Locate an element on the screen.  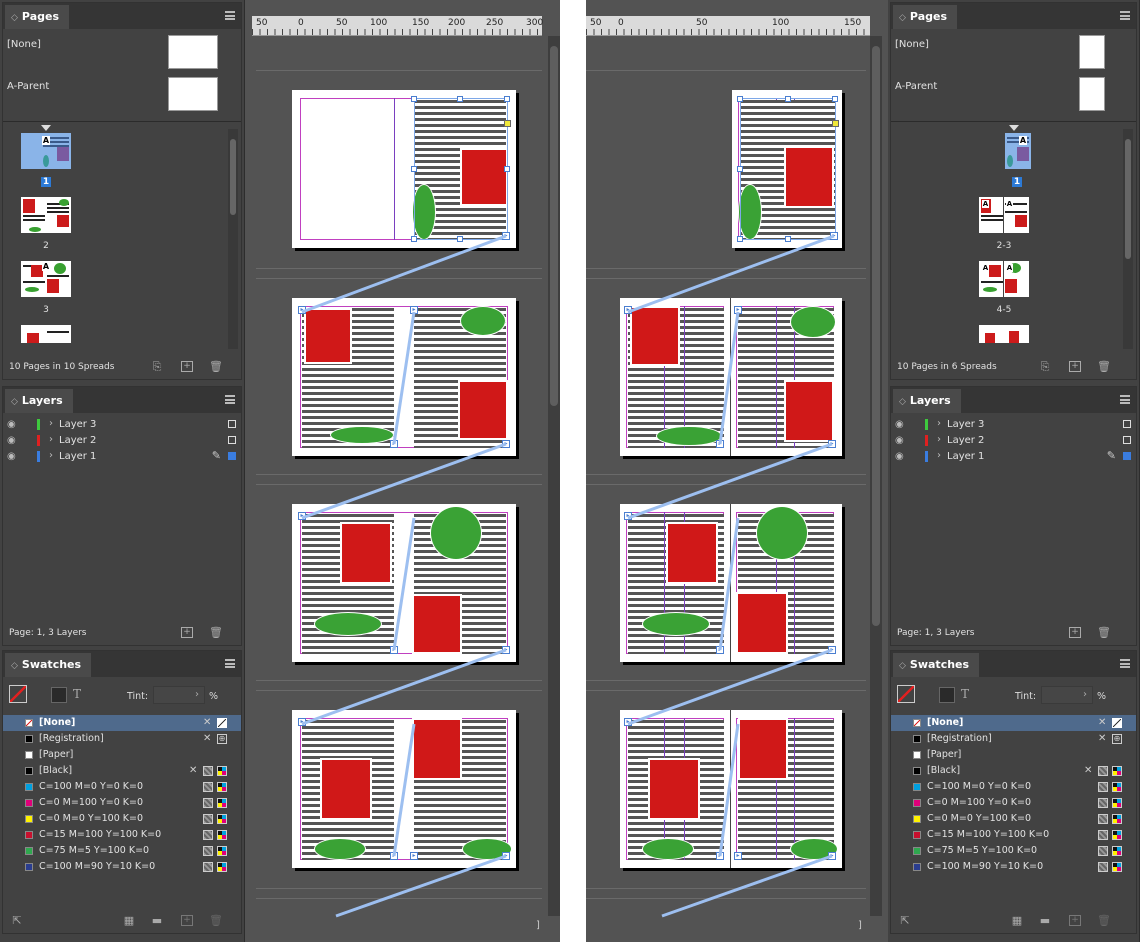
spread-page-1: ▸ is located at coordinates (787, 169).